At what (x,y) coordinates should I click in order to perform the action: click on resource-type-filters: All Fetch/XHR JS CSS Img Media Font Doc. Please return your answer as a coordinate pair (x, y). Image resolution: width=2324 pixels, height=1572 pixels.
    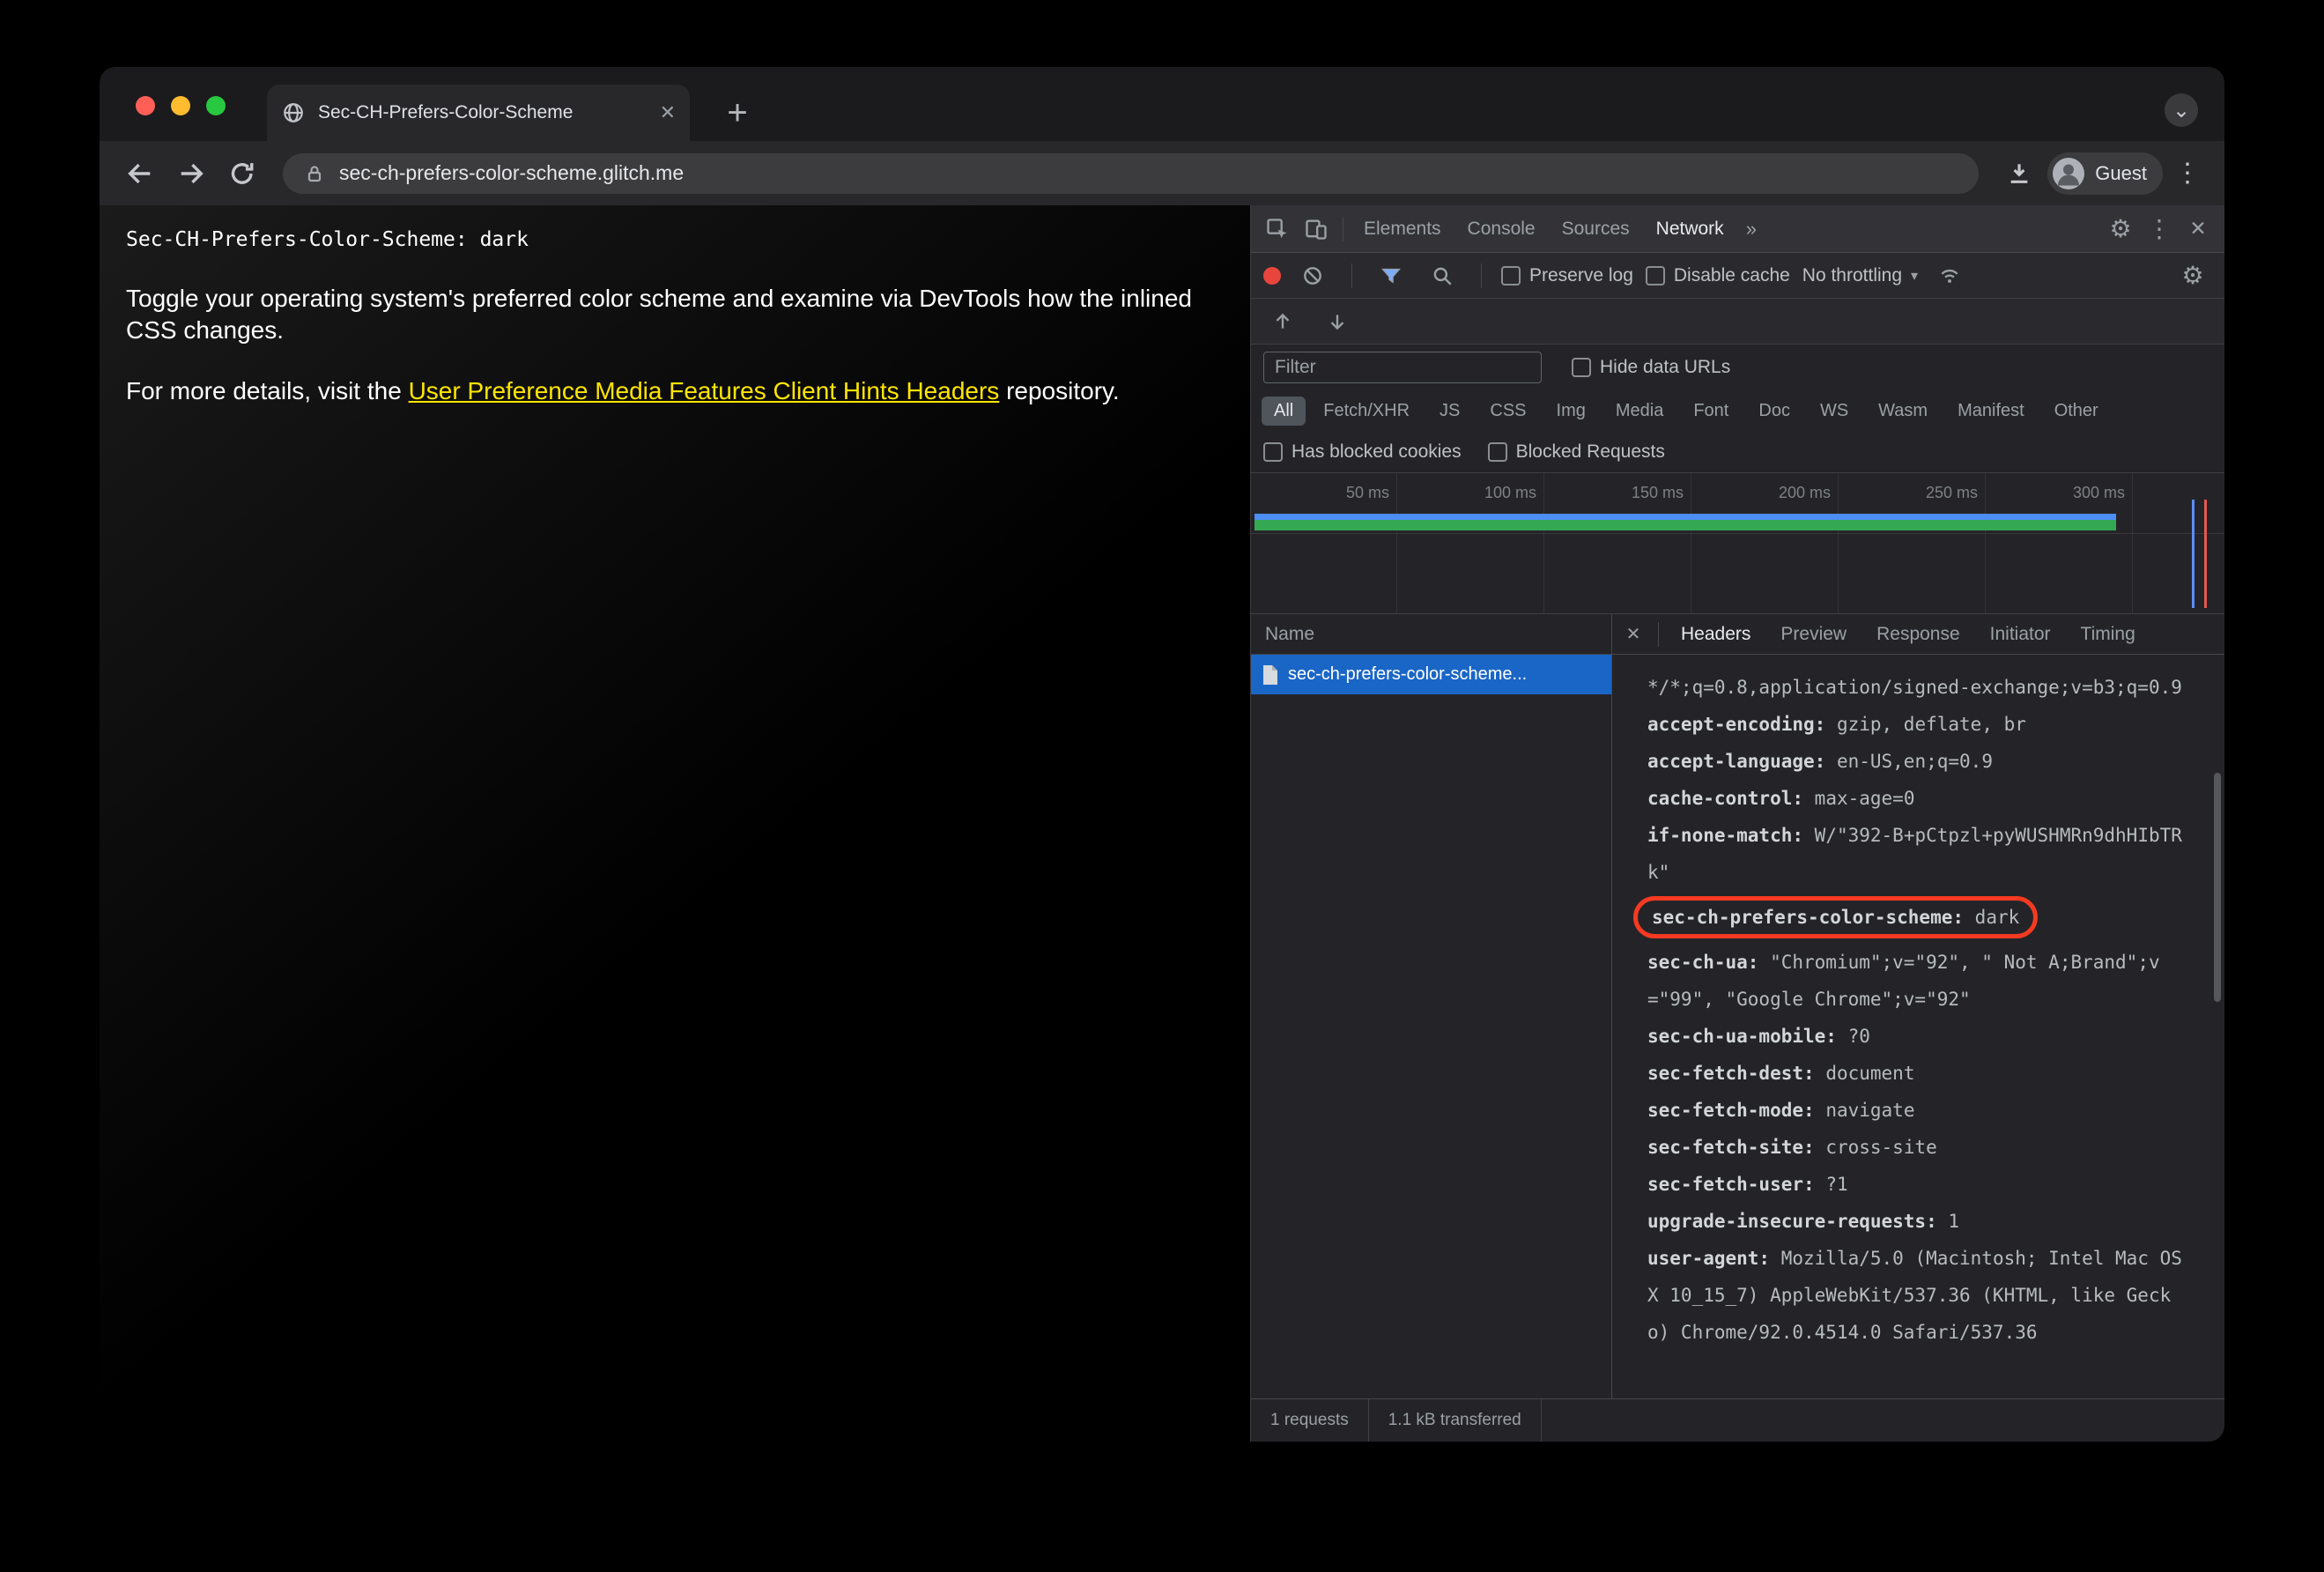
    Looking at the image, I should click on (1737, 411).